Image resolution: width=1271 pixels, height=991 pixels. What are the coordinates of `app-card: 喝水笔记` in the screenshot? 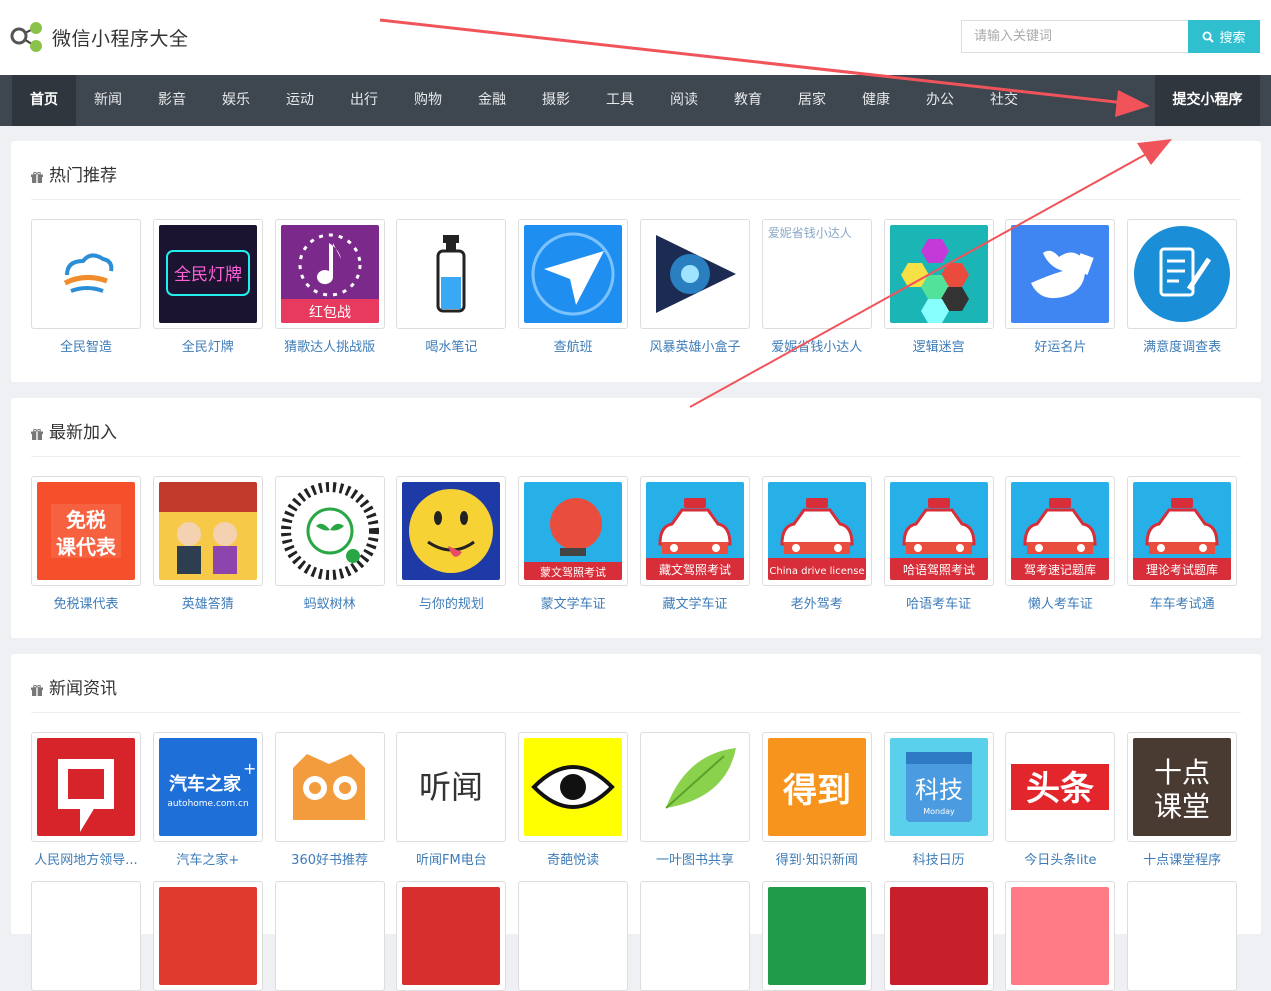 It's located at (451, 287).